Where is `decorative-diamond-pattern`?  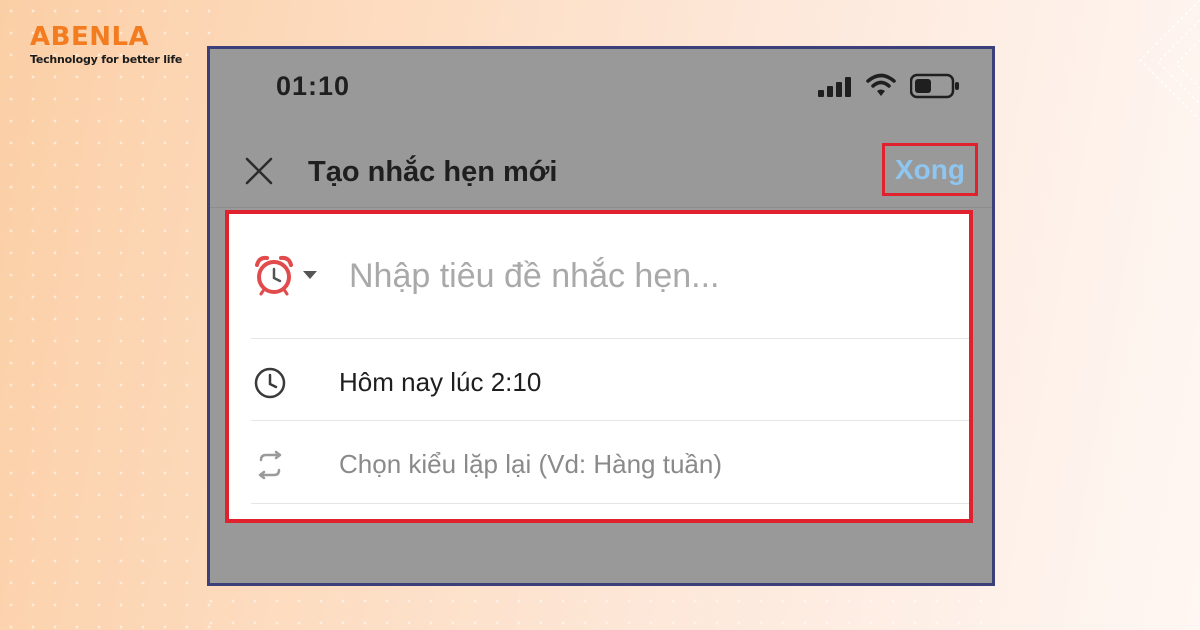
decorative-diamond-pattern is located at coordinates (1169, 60).